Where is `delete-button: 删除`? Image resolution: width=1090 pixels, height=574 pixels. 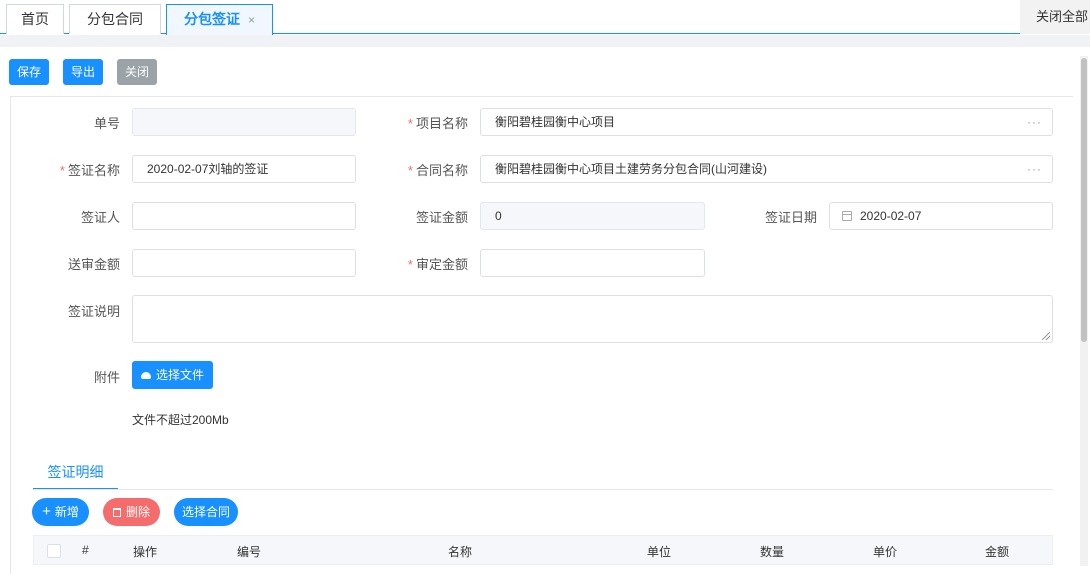
delete-button: 删除 is located at coordinates (131, 512).